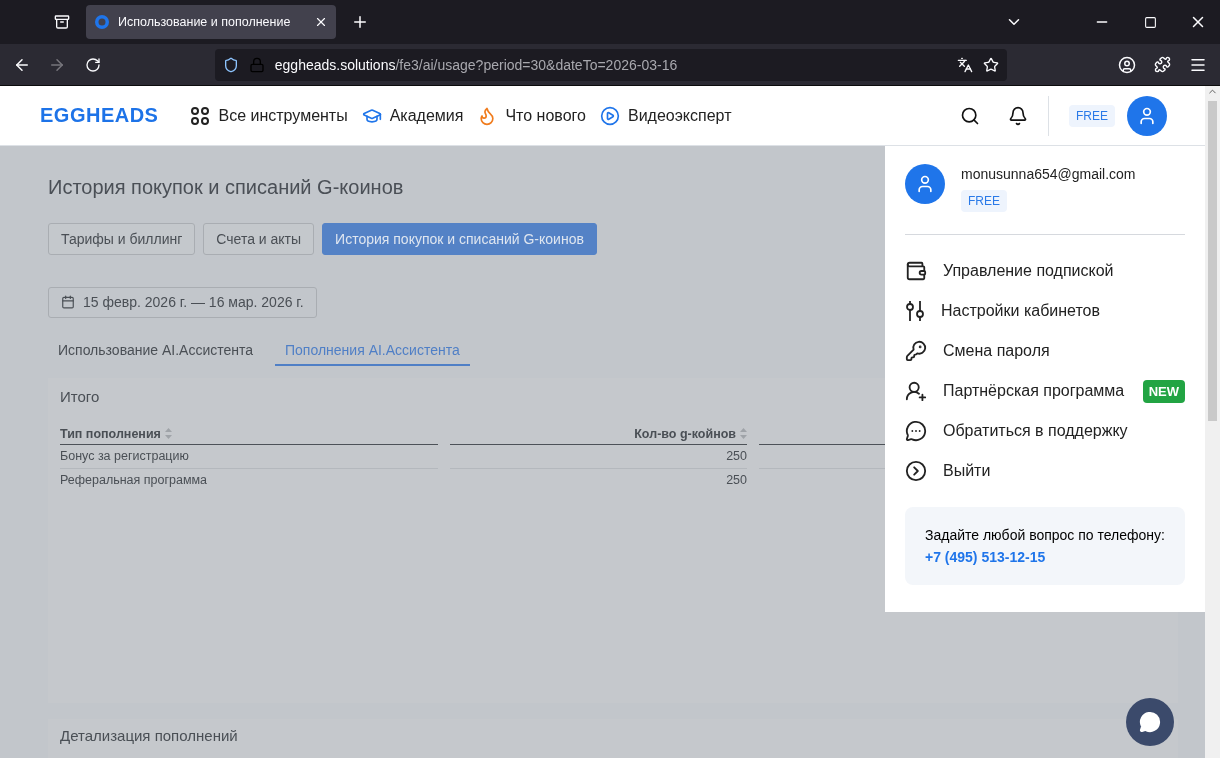 The image size is (1220, 758). Describe the element at coordinates (412, 115) in the screenshot. I see `nav-link: Академия` at that location.